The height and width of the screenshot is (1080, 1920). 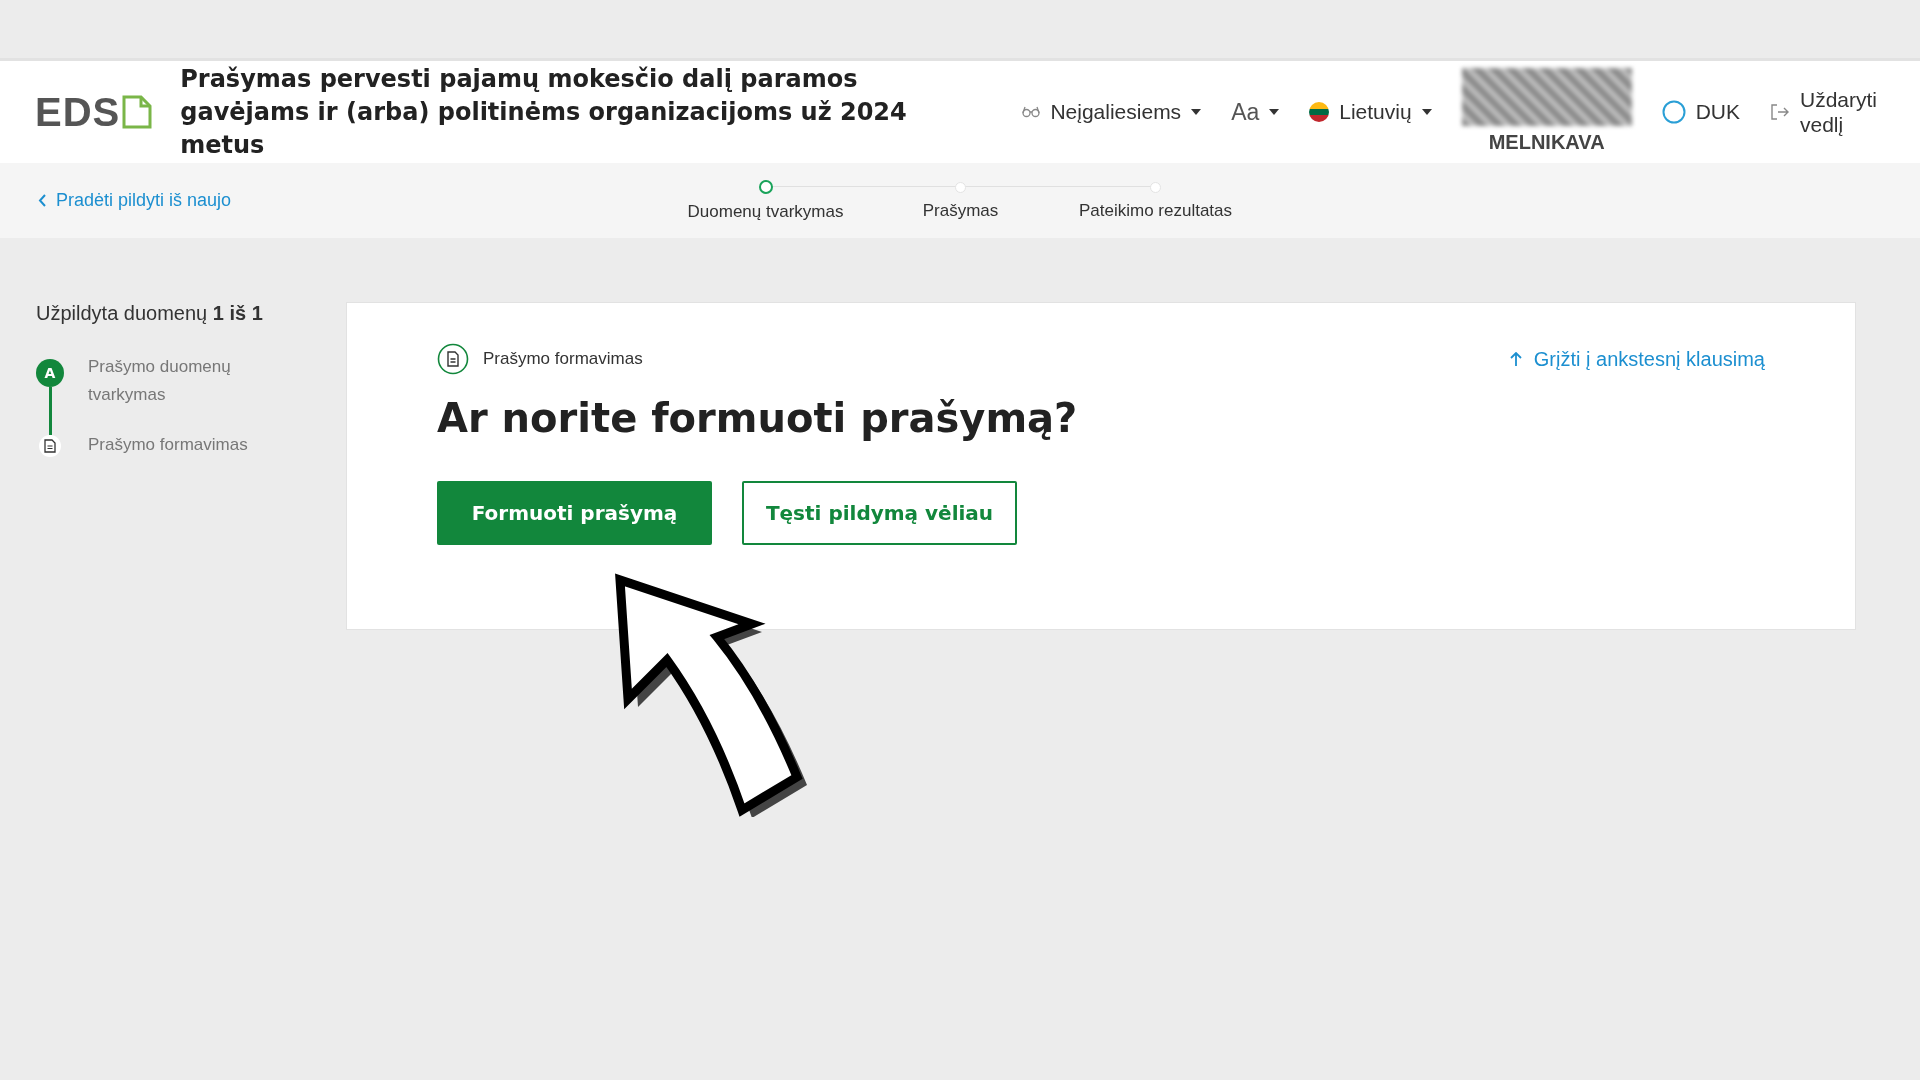 I want to click on document-icon, so click(x=50, y=446).